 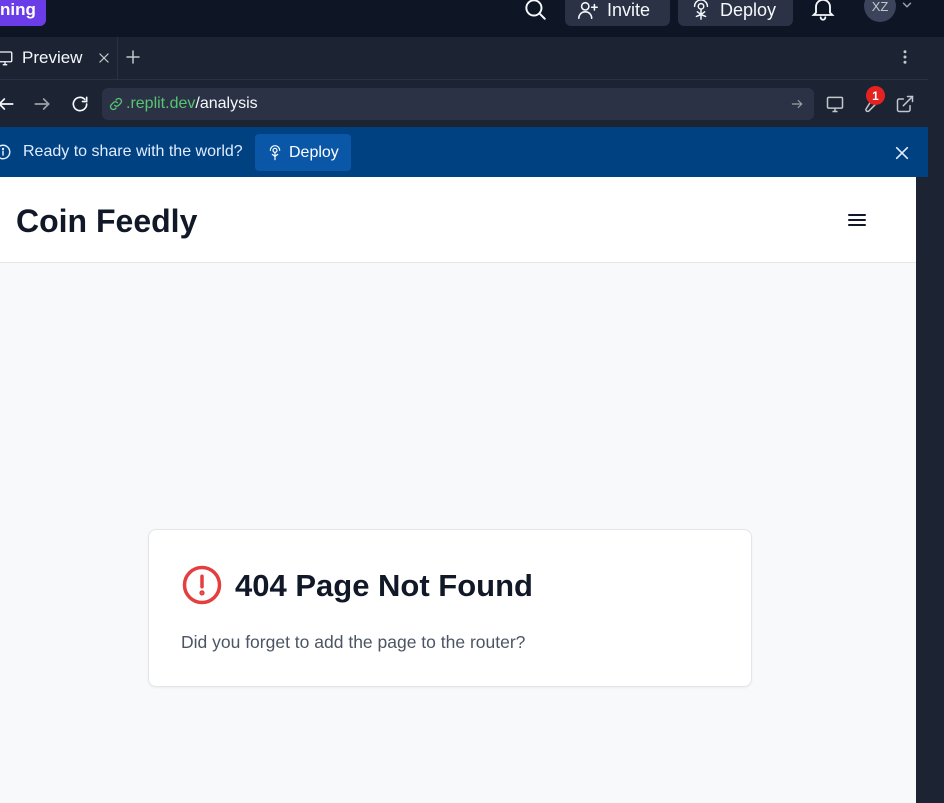 What do you see at coordinates (835, 104) in the screenshot?
I see `device-preview-icon` at bounding box center [835, 104].